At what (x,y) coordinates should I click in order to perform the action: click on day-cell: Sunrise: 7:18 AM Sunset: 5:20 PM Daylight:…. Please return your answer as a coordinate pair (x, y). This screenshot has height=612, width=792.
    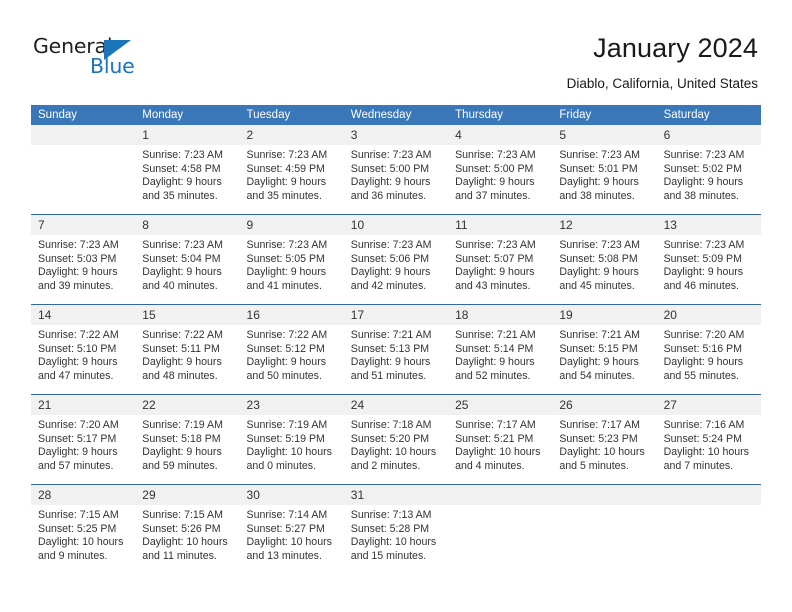
    Looking at the image, I should click on (396, 449).